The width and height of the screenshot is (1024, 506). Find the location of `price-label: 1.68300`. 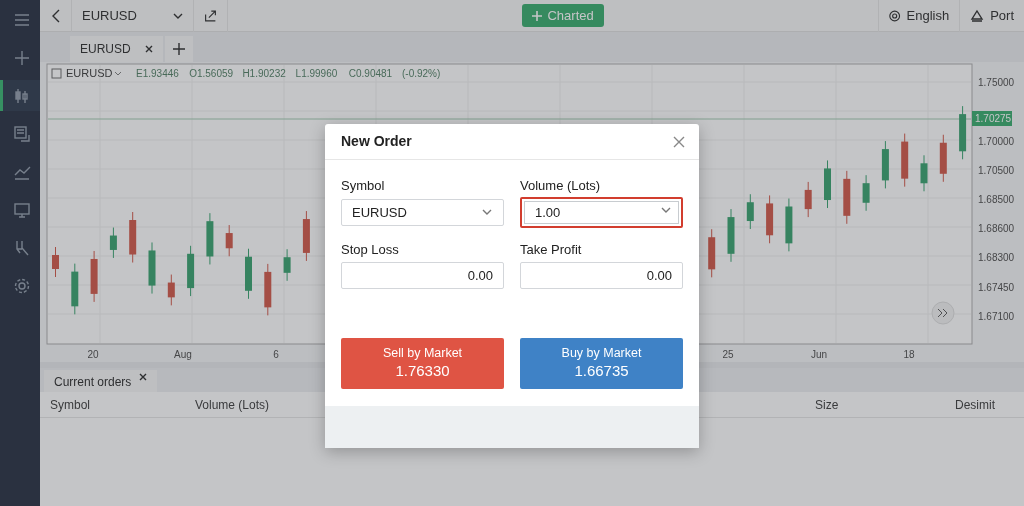

price-label: 1.68300 is located at coordinates (996, 257).